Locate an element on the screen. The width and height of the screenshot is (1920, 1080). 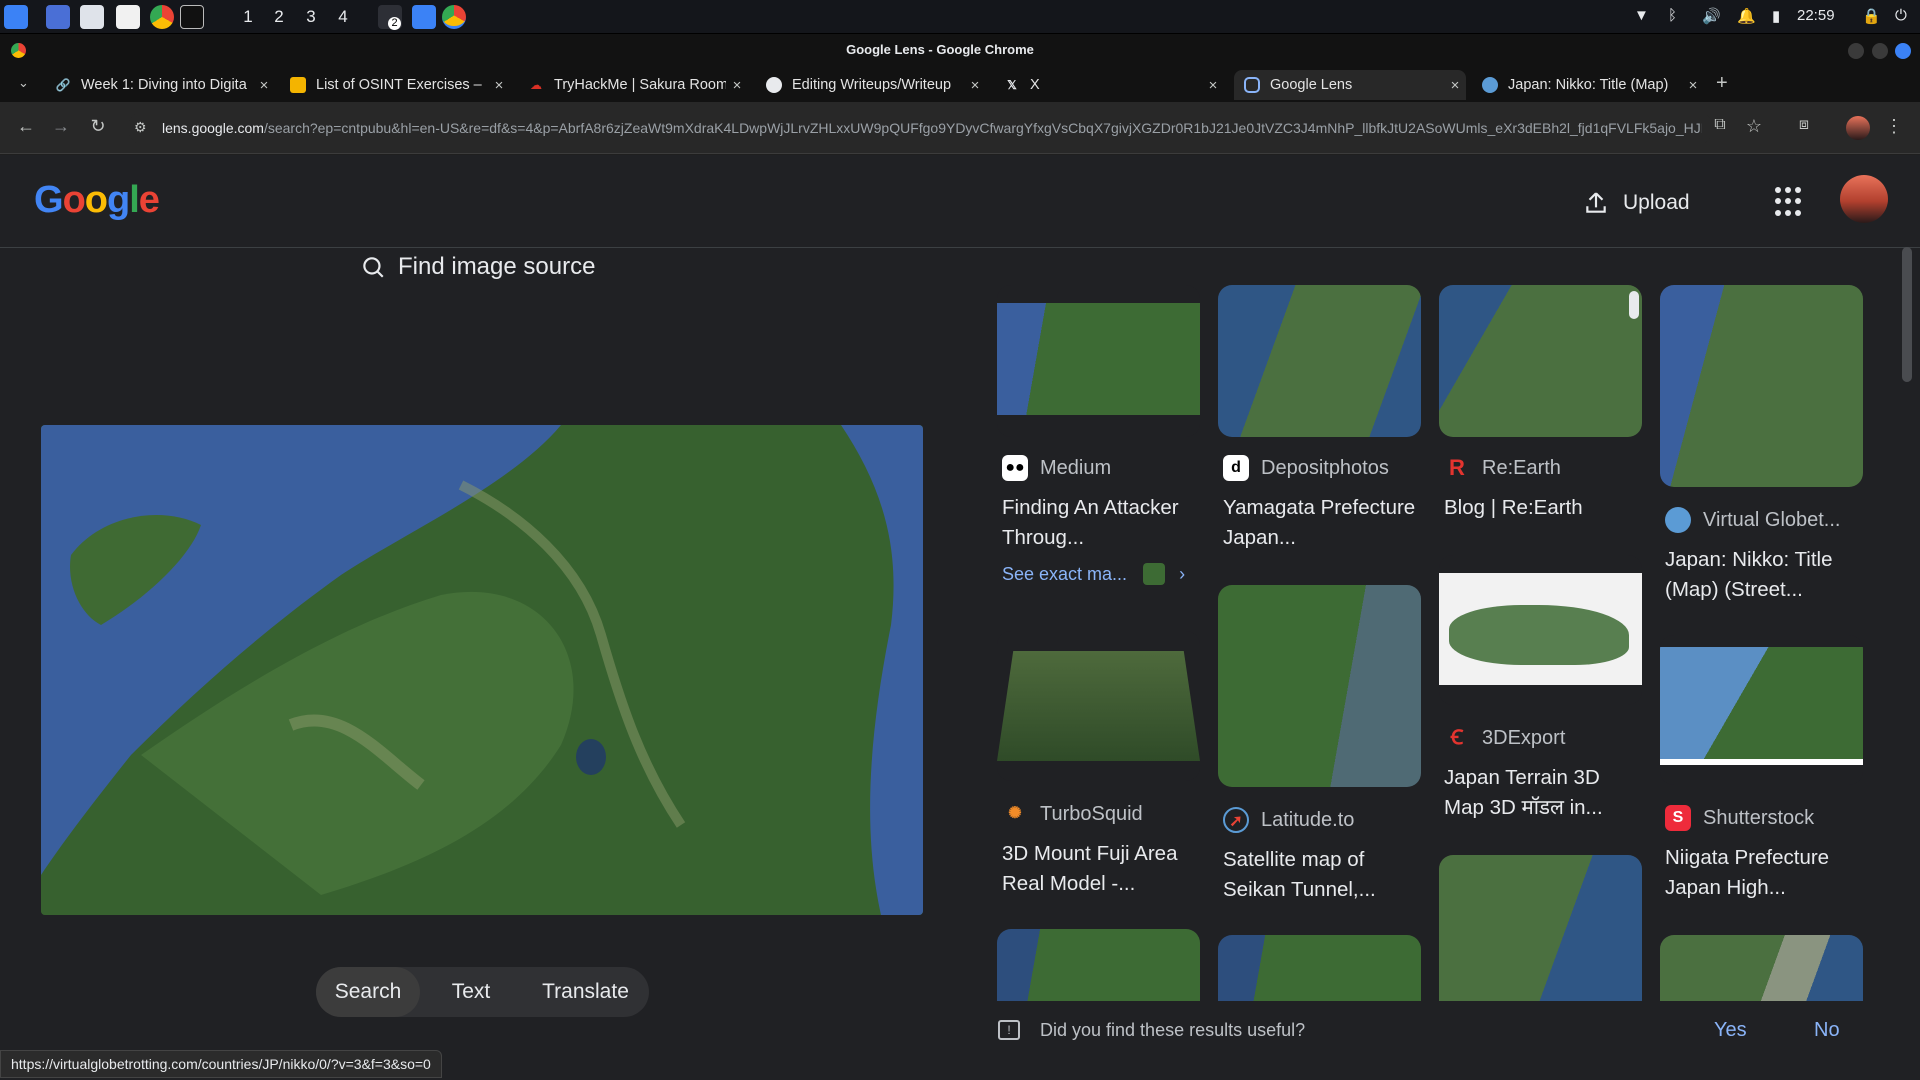
window-title: Google Lens - Google Chrome is located at coordinates (940, 49).